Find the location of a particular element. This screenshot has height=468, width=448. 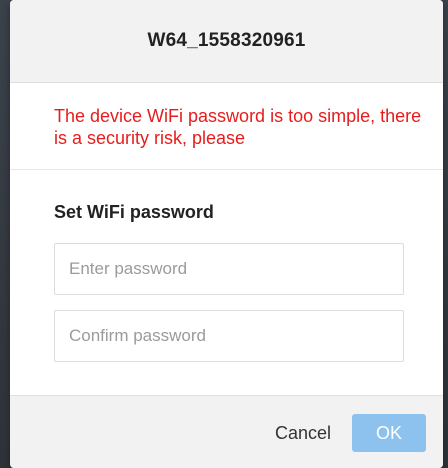

confirm-password-input is located at coordinates (229, 336).